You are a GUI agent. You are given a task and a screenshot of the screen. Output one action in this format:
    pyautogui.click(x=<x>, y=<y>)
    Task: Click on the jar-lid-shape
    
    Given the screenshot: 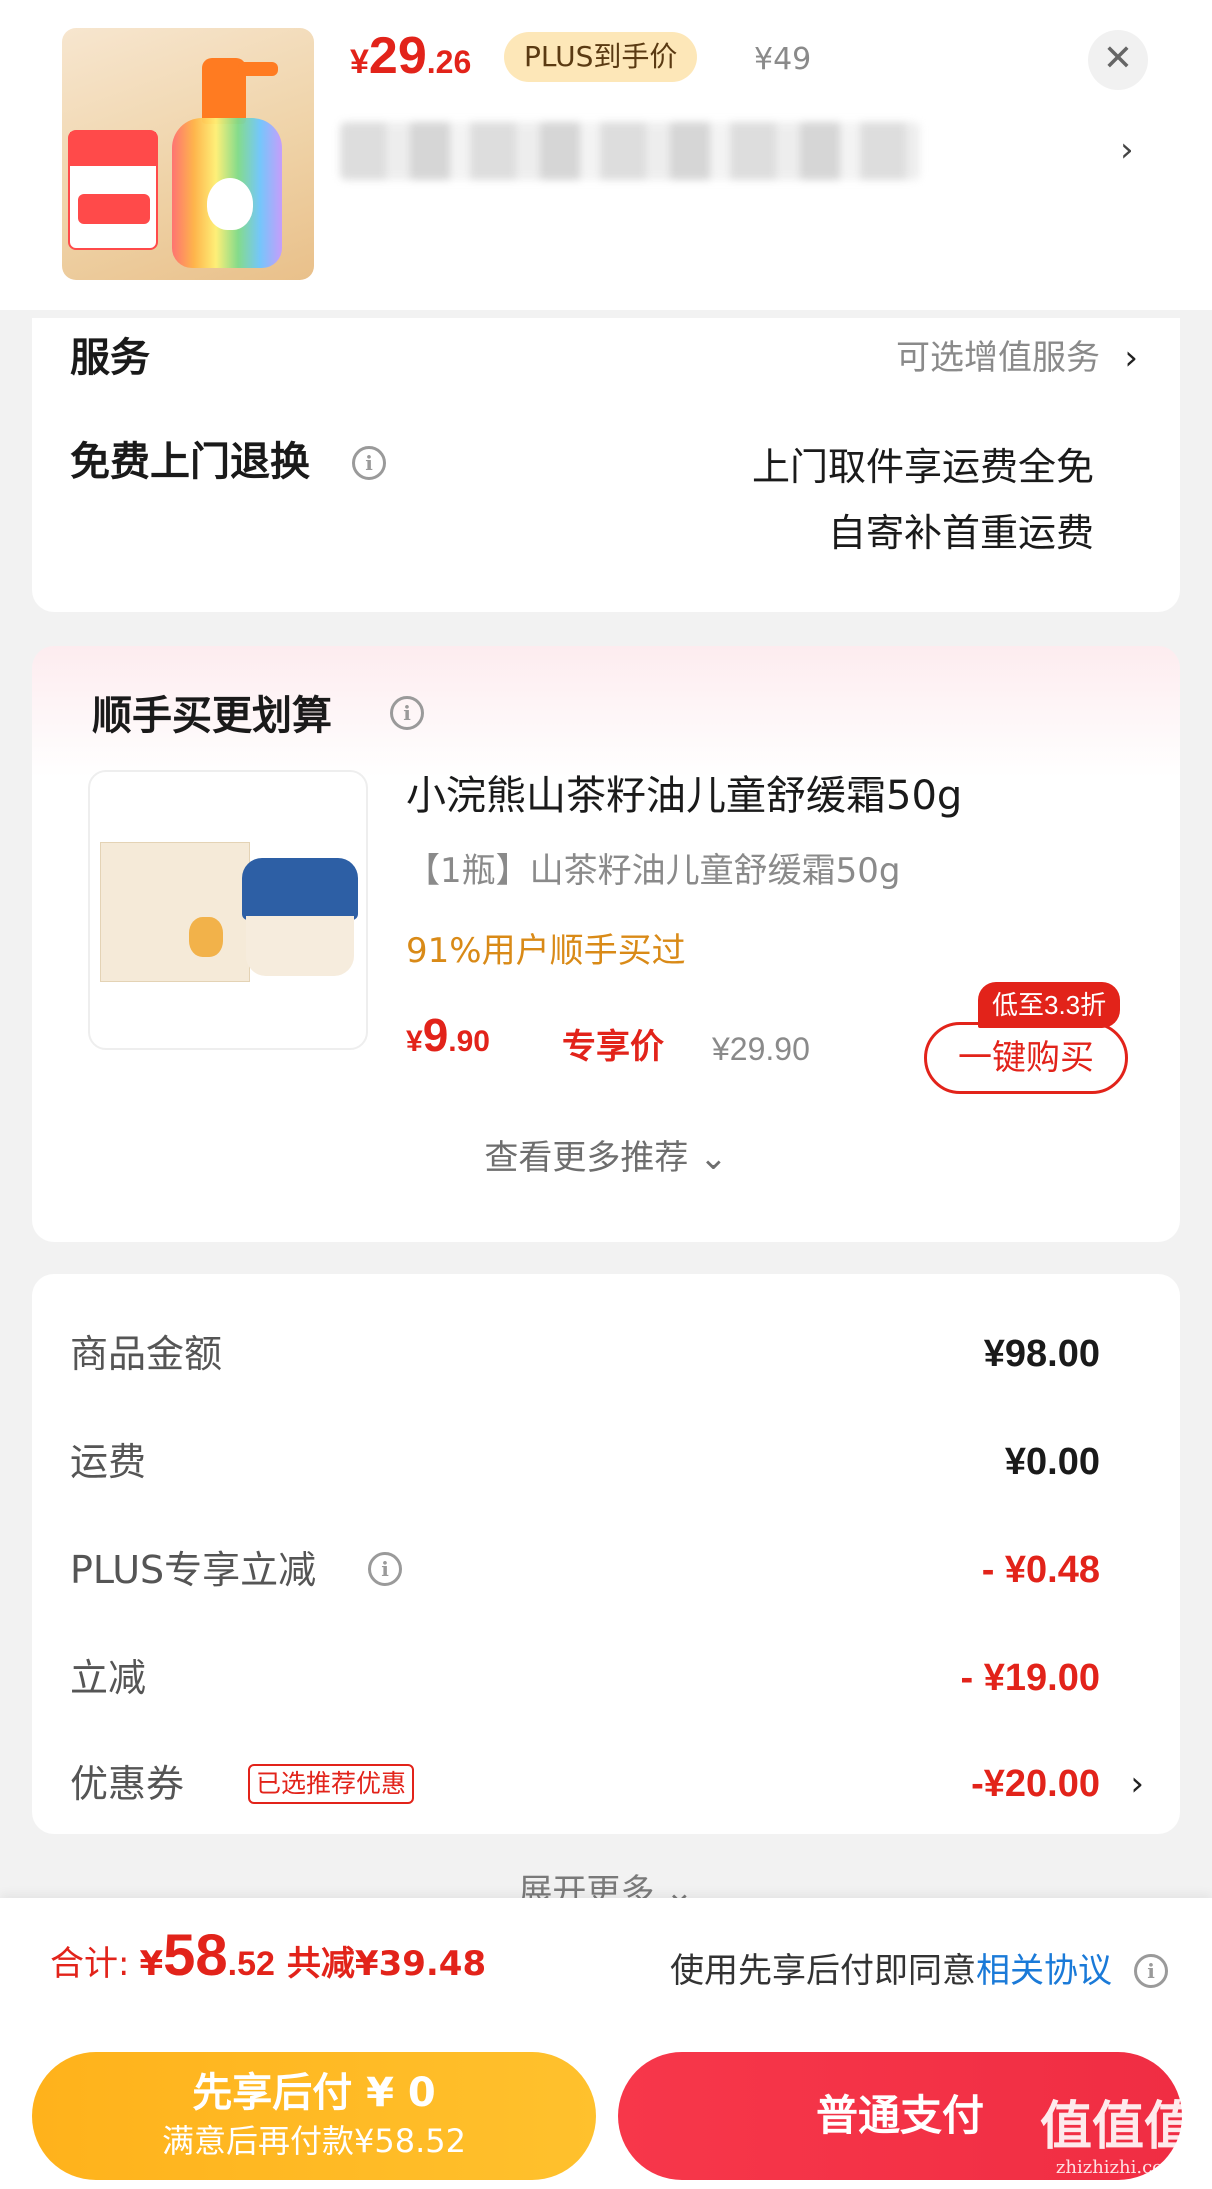 What is the action you would take?
    pyautogui.click(x=300, y=889)
    